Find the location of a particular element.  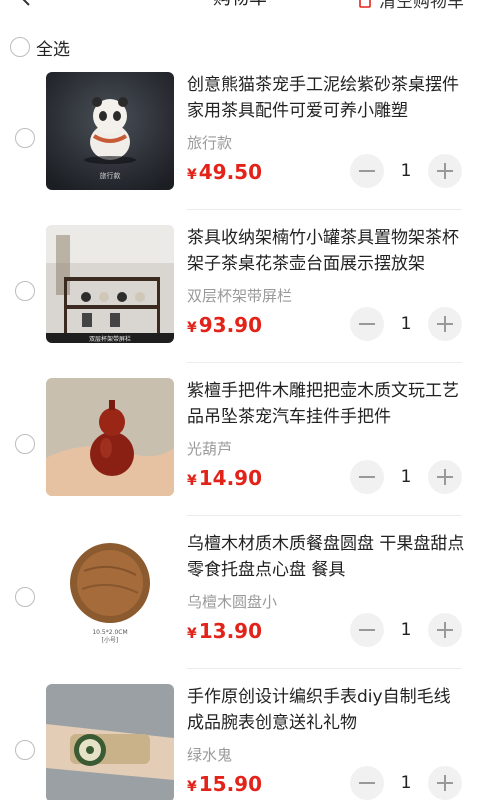

thumb-caption: 双层杯架带屏栏 is located at coordinates (110, 339).